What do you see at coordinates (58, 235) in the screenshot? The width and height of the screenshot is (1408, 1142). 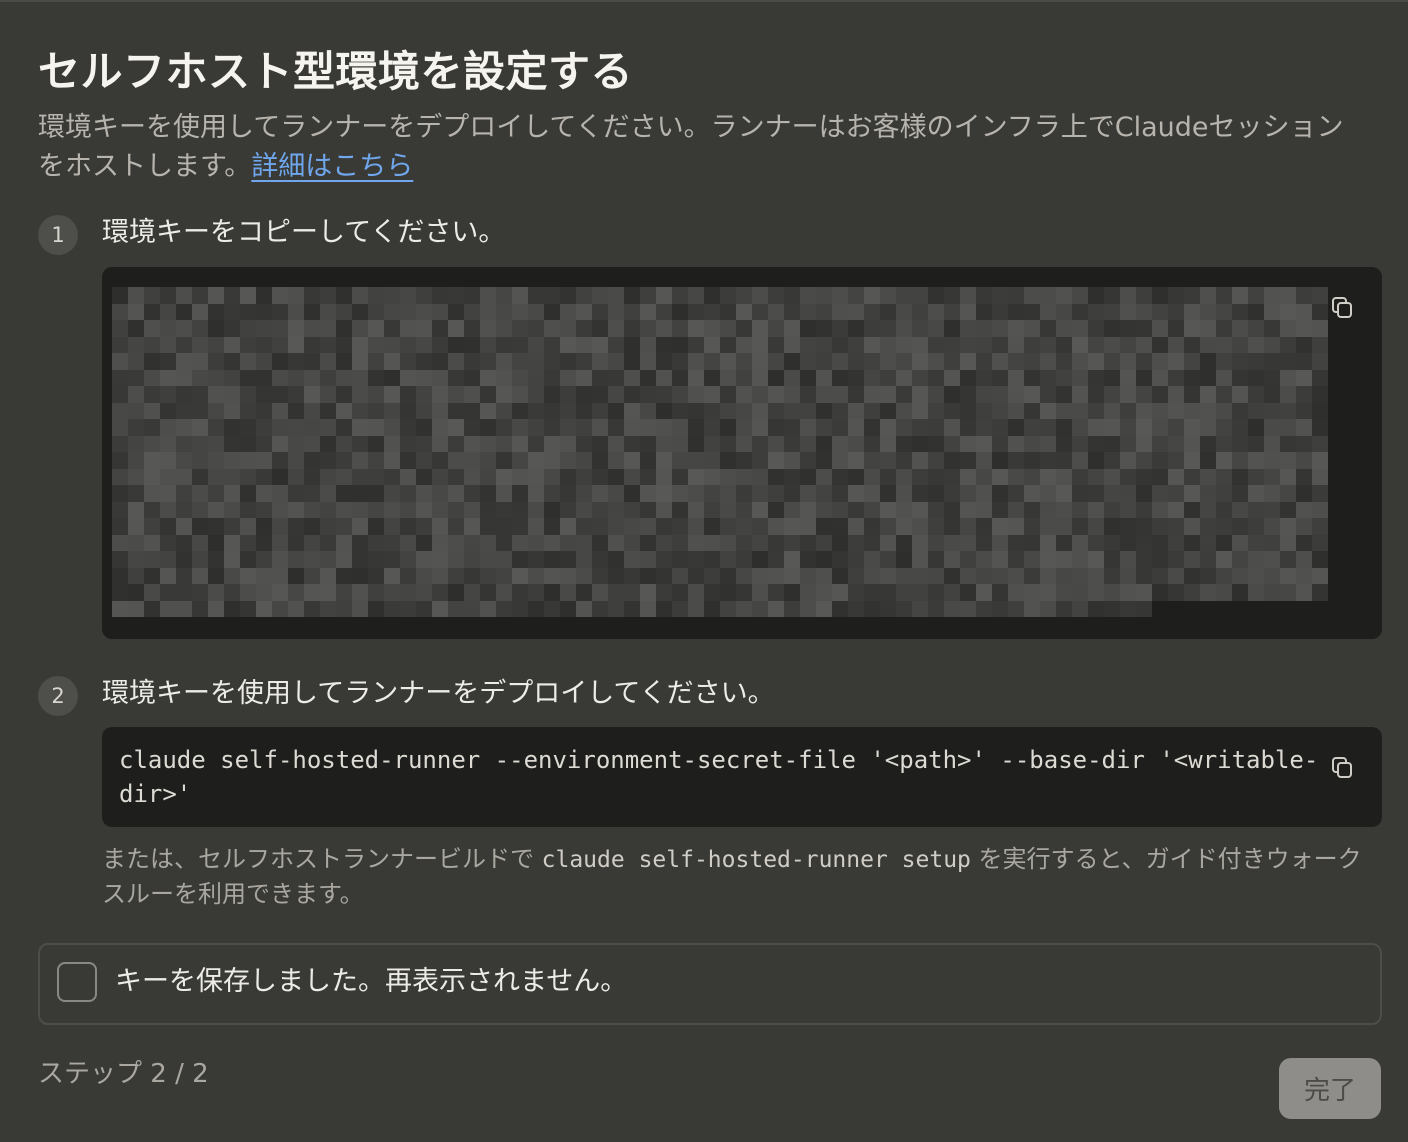 I see `step-number-1: 1` at bounding box center [58, 235].